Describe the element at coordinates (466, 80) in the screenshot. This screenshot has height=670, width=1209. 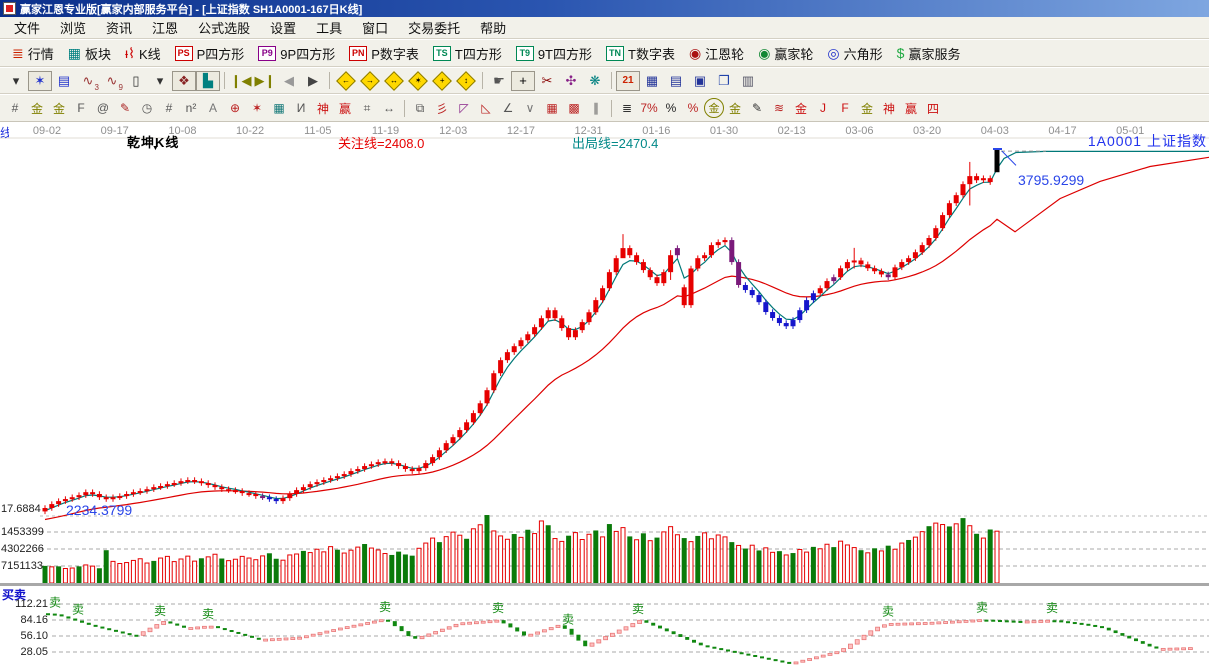
I see `diamond-ud-icon: ↕` at that location.